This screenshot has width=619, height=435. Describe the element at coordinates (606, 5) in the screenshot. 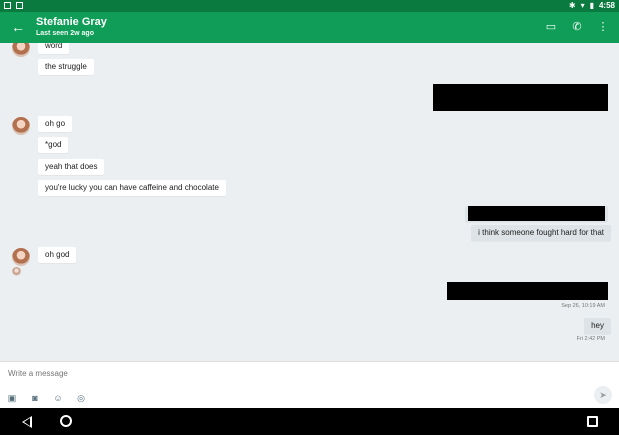

I see `status-time: 4:58` at that location.